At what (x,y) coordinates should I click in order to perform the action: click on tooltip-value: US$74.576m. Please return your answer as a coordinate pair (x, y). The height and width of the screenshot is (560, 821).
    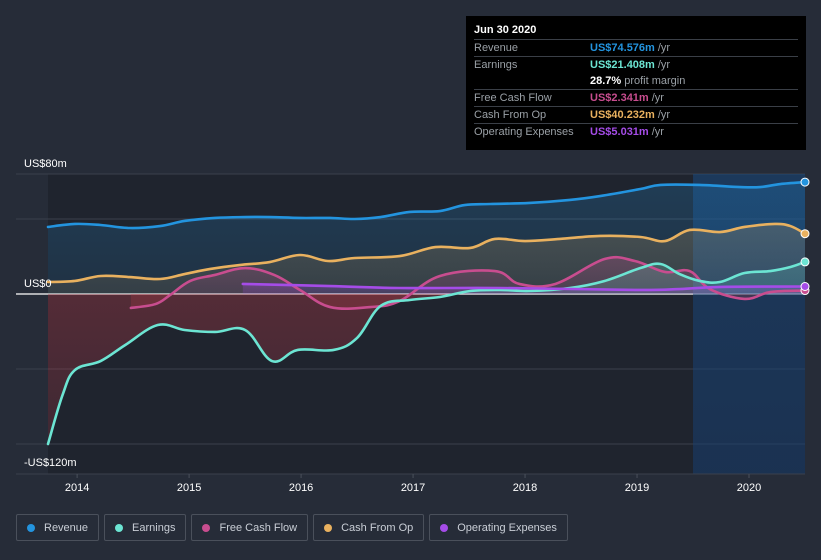
    Looking at the image, I should click on (622, 48).